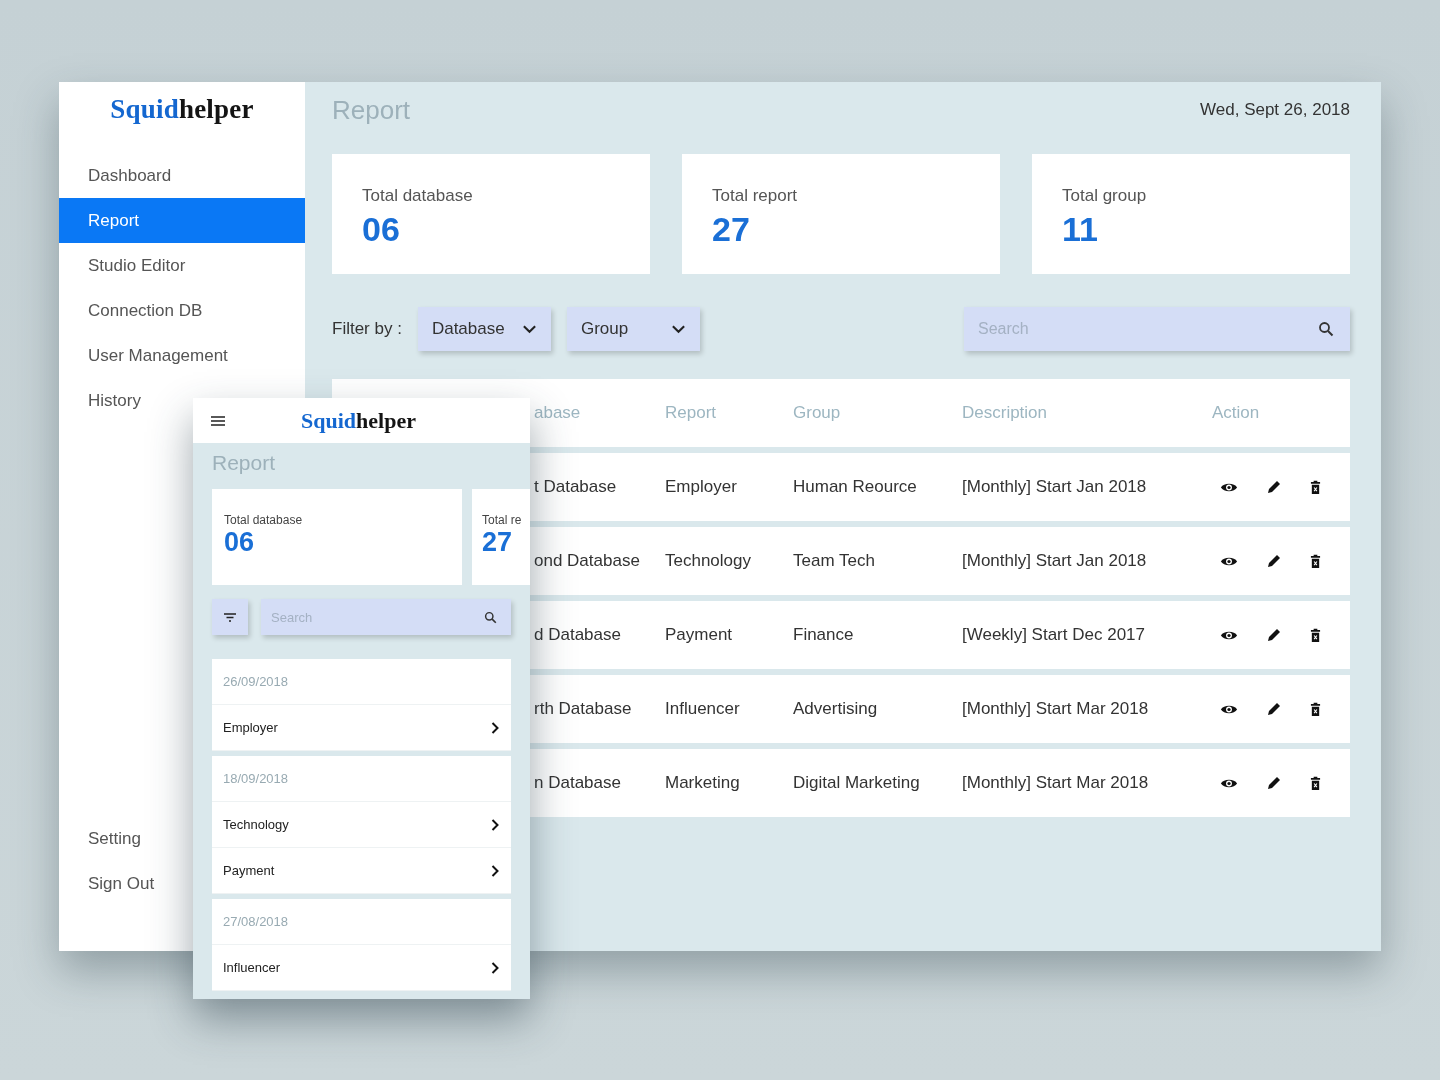 This screenshot has height=1080, width=1440. I want to click on column-header: Report, so click(691, 413).